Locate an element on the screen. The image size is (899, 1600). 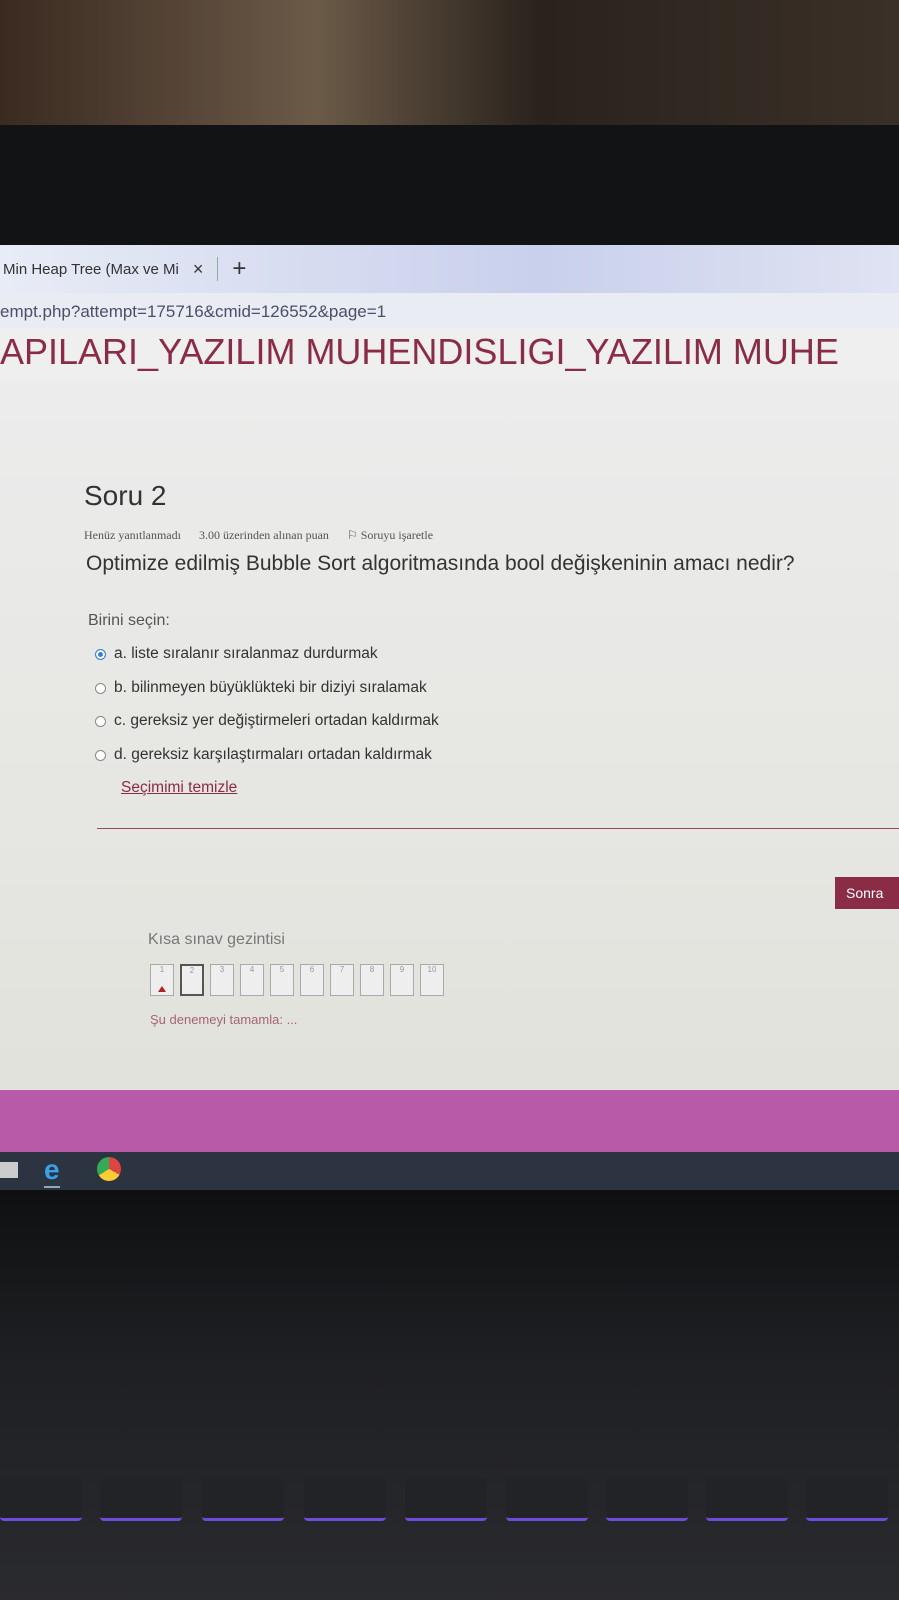
flag-icon is located at coordinates (162, 989).